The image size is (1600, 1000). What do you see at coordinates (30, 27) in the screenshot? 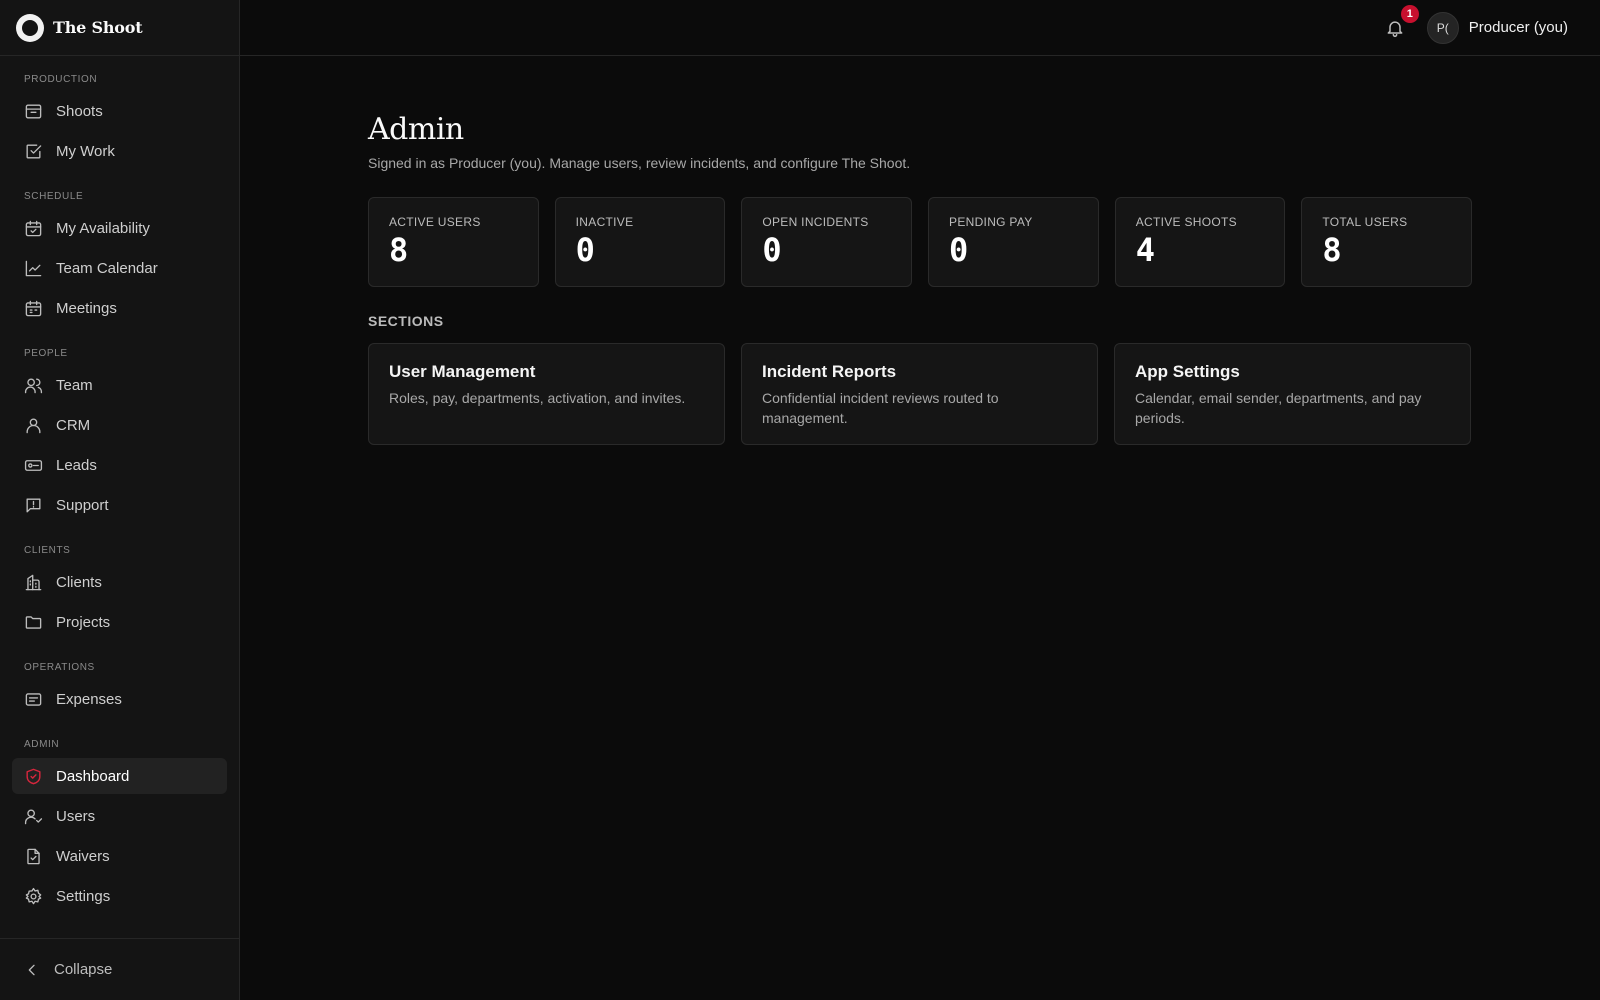
I see `logo-icon` at bounding box center [30, 27].